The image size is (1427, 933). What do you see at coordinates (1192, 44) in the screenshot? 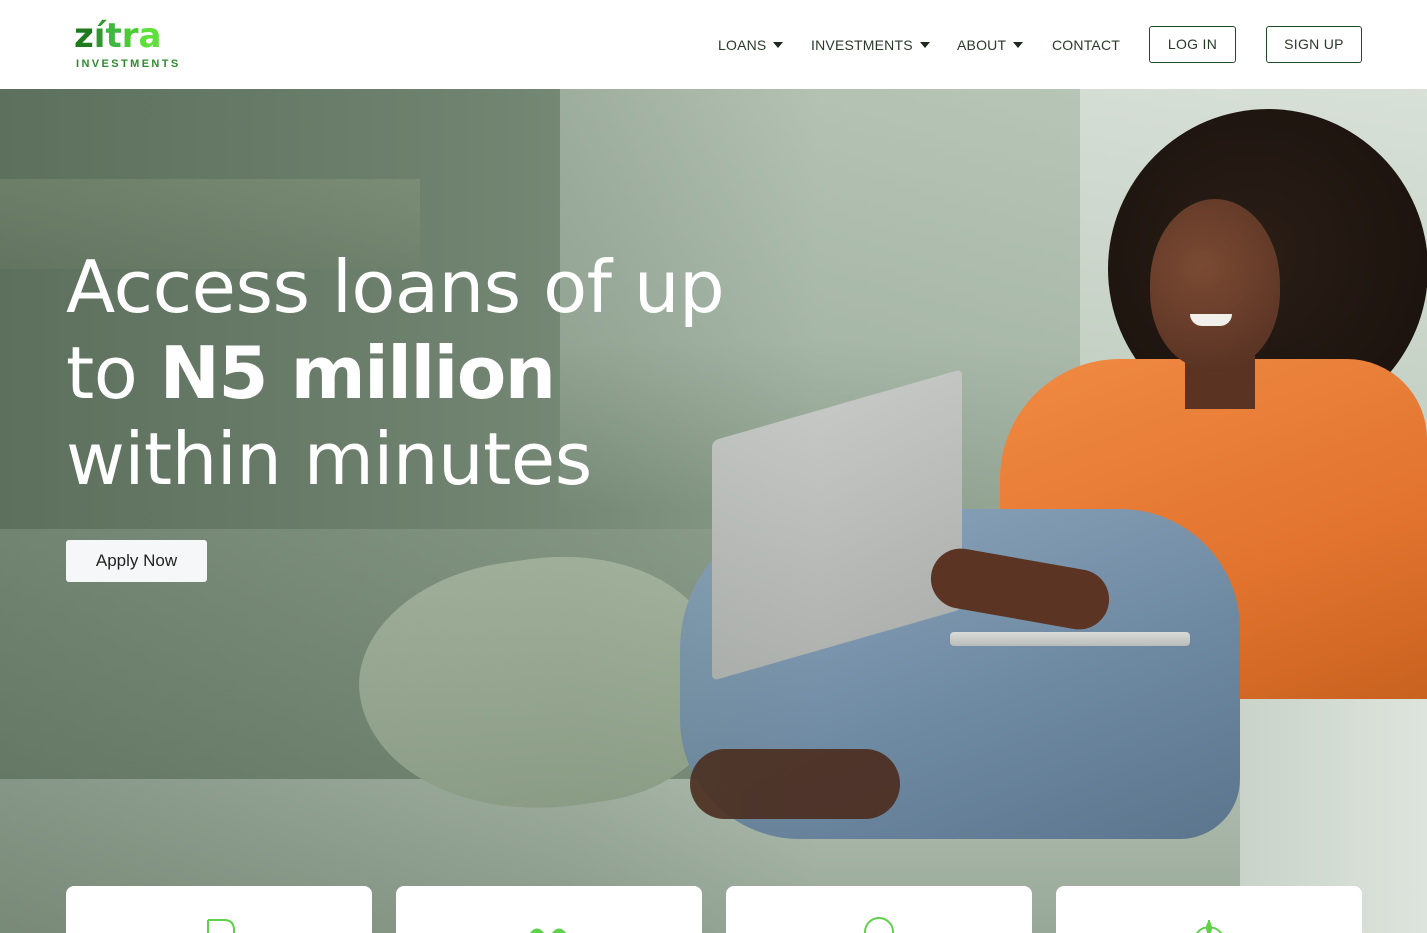
I see `login-button: LOG IN` at bounding box center [1192, 44].